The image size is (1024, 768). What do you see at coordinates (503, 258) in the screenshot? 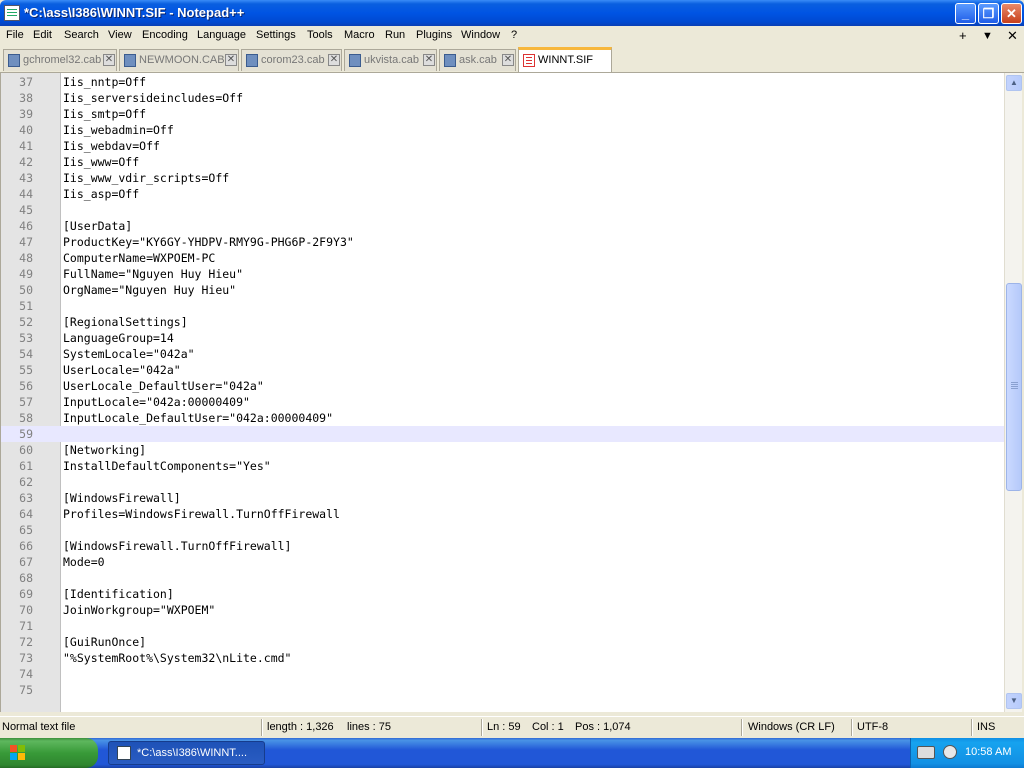
I see `editor-line: 48 ComputerName=WXPOEM-PC` at bounding box center [503, 258].